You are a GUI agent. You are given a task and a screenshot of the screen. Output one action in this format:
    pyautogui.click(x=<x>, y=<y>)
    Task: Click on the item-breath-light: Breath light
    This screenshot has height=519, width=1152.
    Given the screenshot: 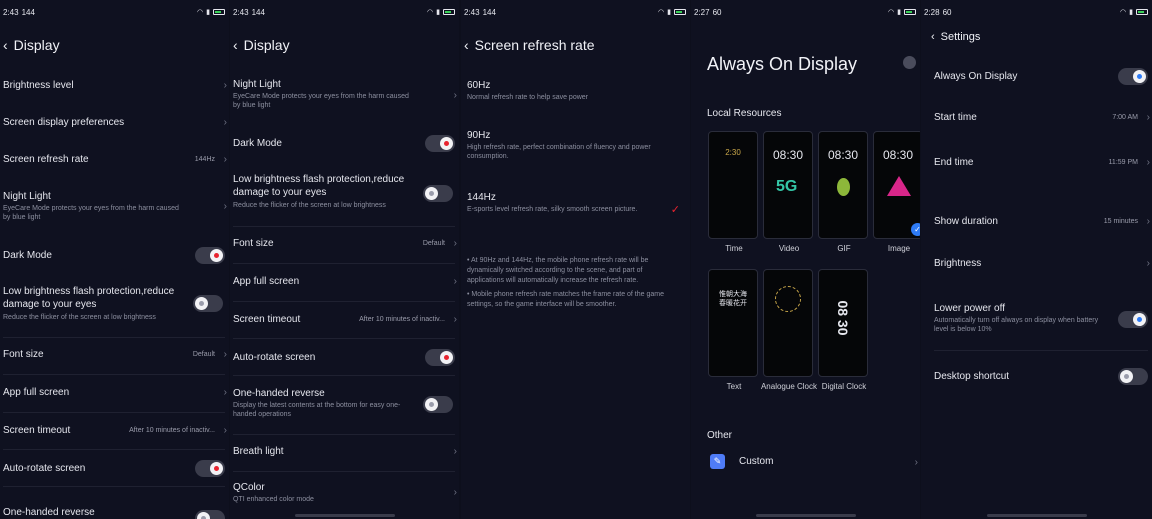 What is the action you would take?
    pyautogui.click(x=344, y=451)
    